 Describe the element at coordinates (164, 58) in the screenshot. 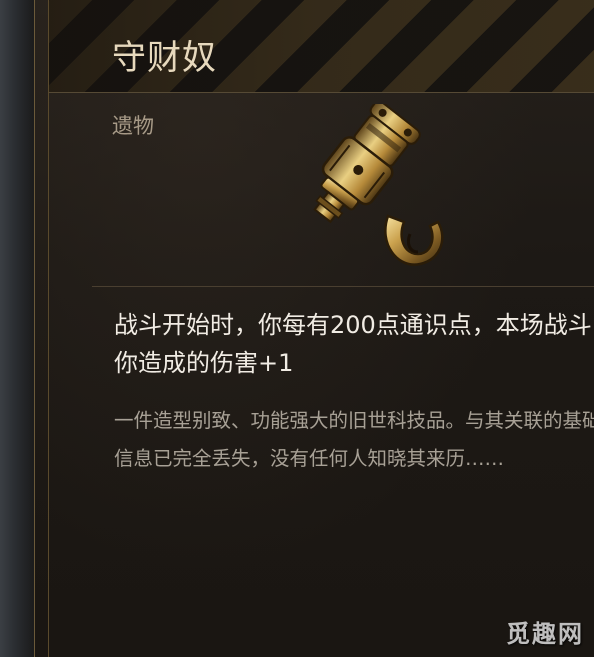

I see `relic-title: 守财奴` at that location.